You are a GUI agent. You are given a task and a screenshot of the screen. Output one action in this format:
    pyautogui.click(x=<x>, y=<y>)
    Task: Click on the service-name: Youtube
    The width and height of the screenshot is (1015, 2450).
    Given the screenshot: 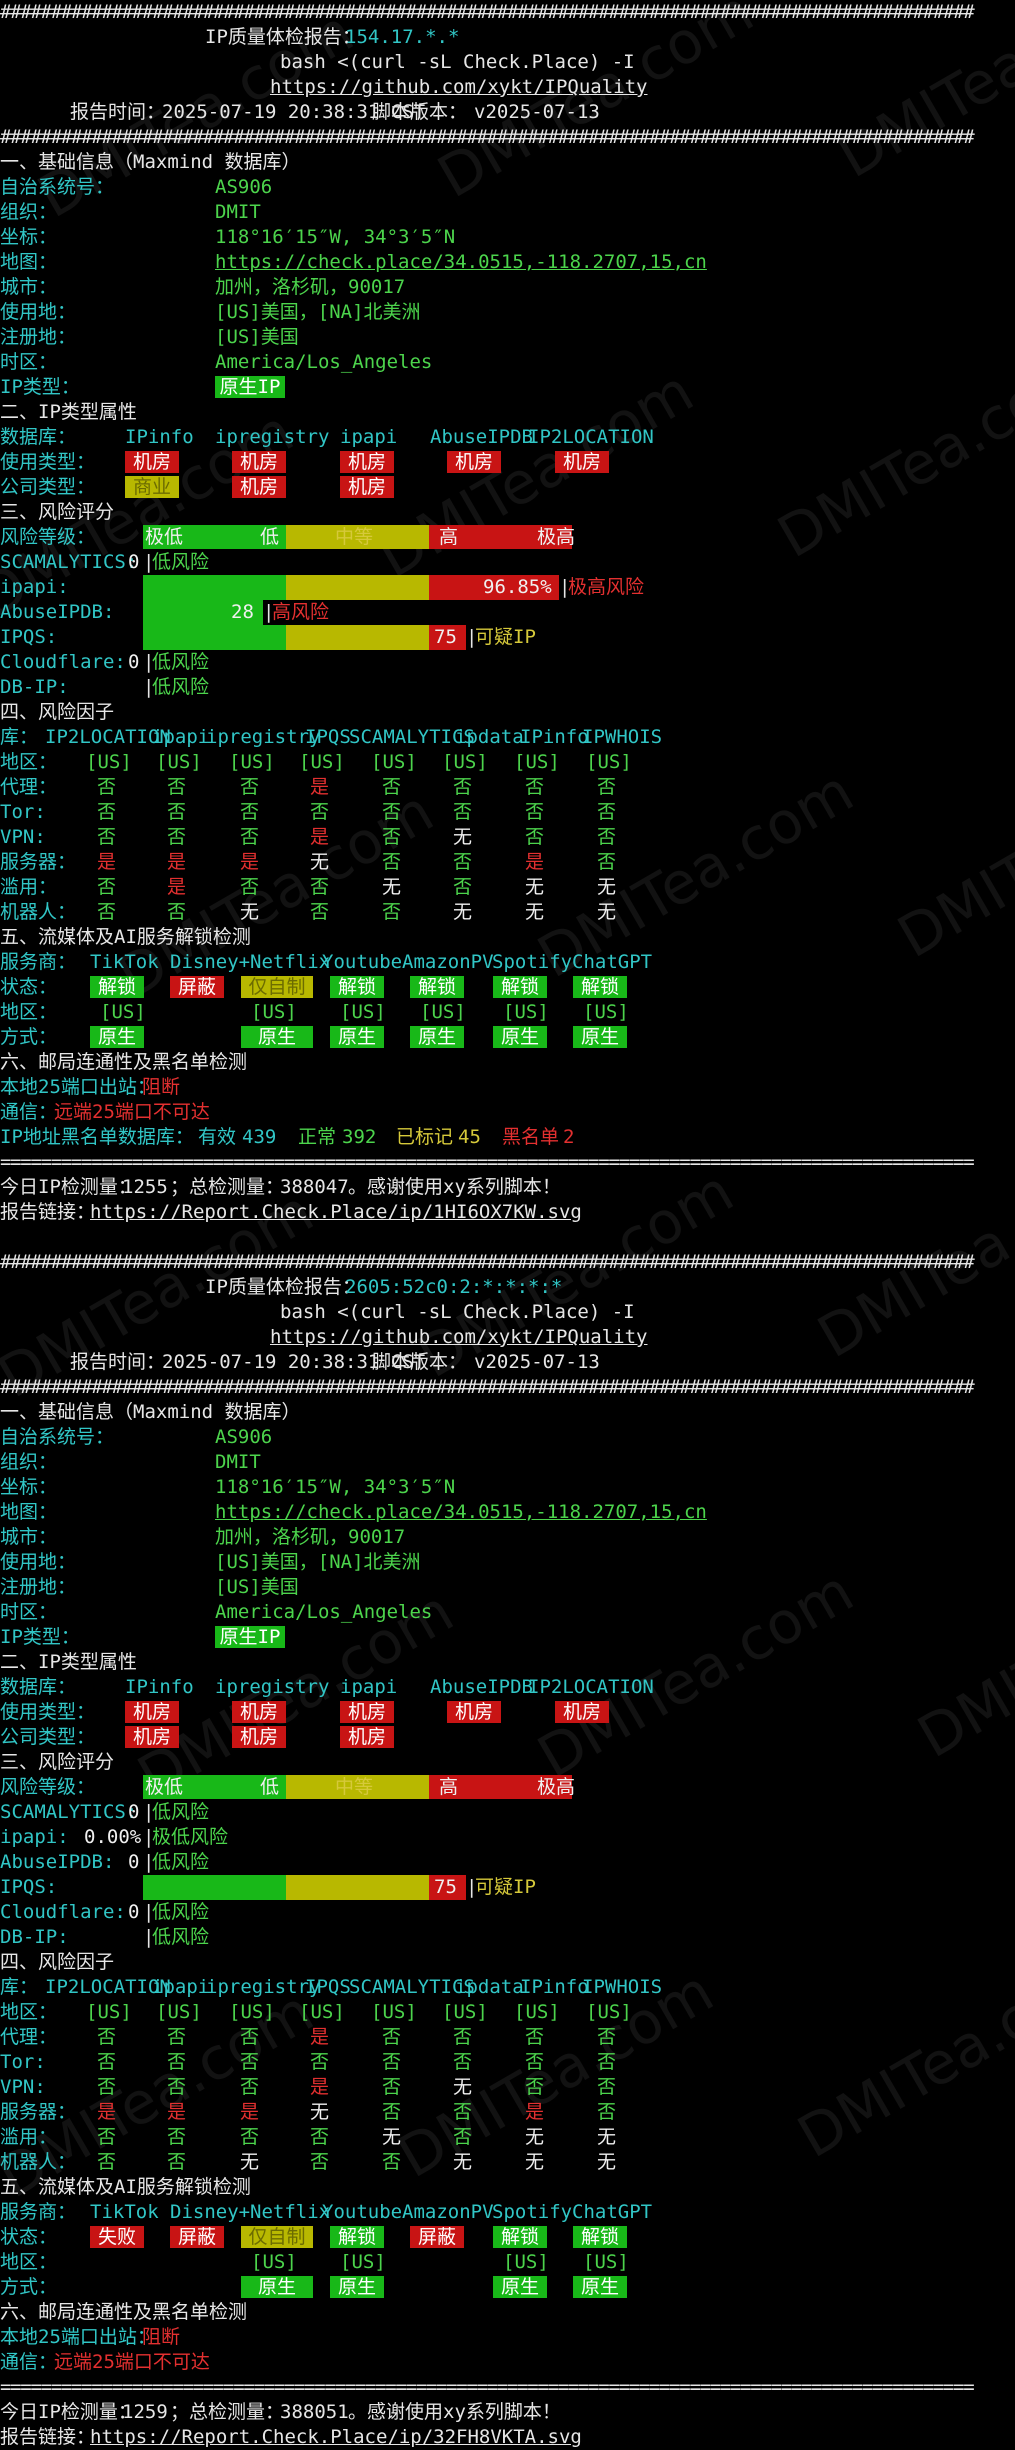 What is the action you would take?
    pyautogui.click(x=362, y=2212)
    